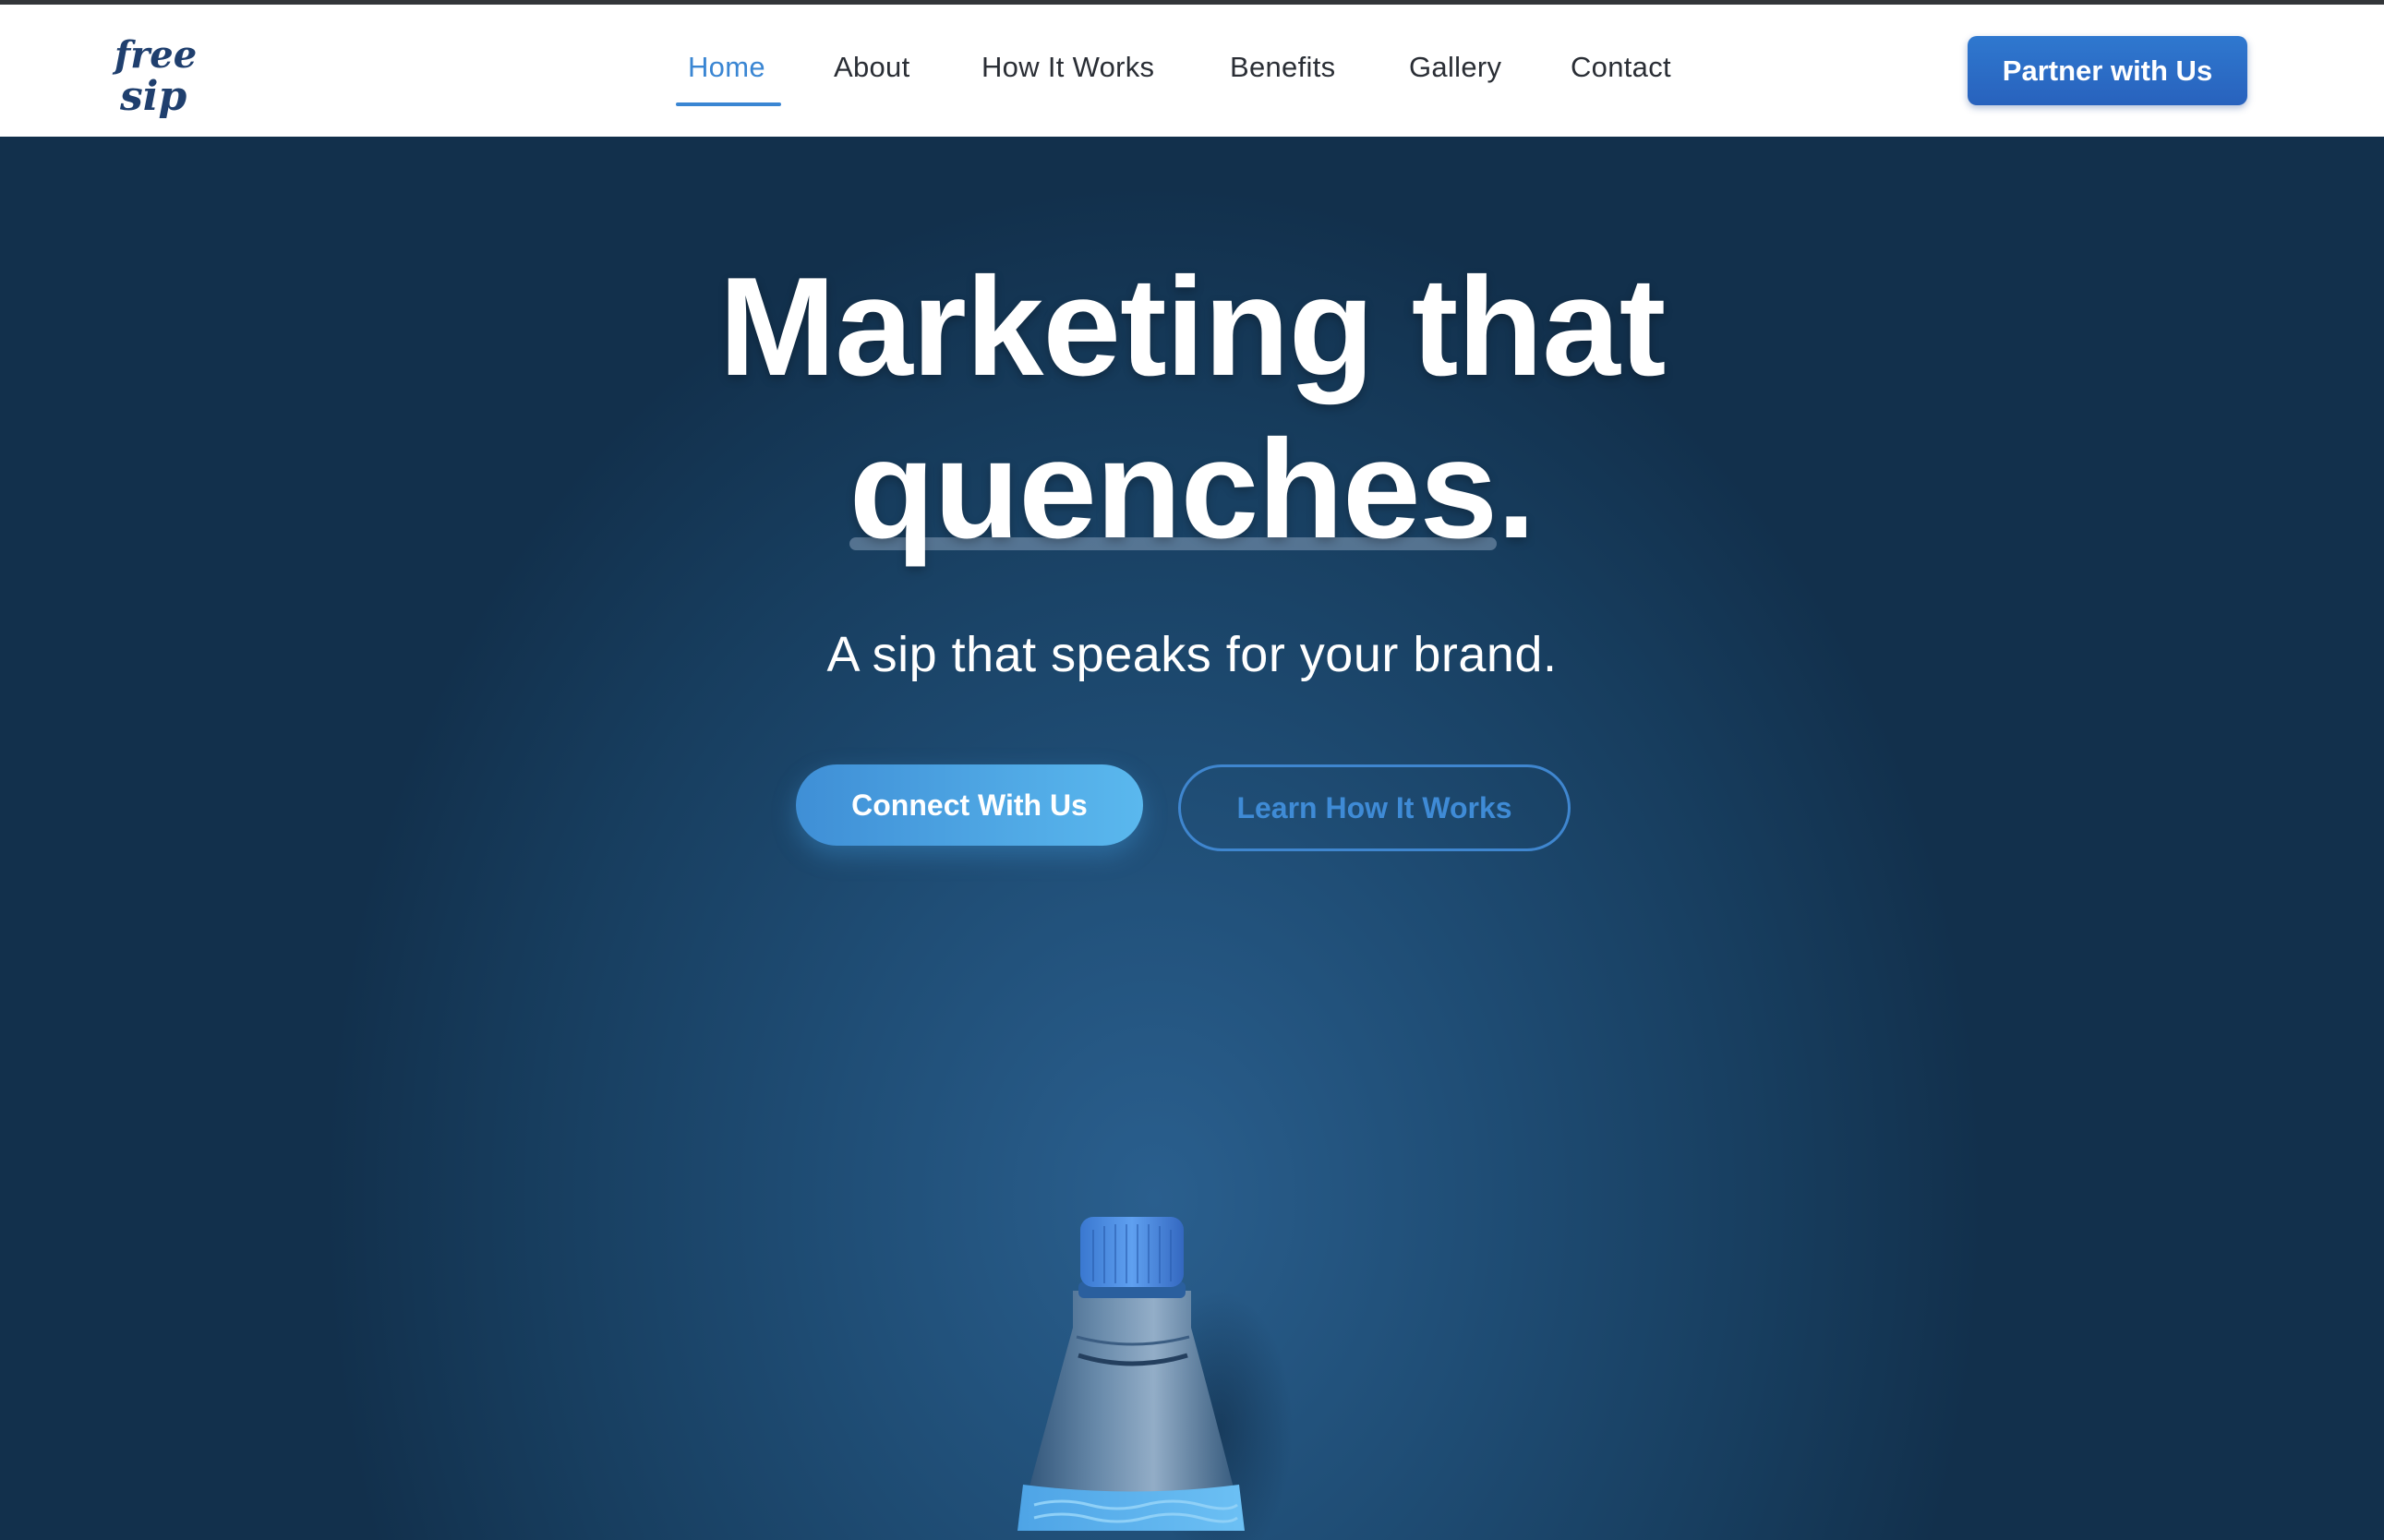  I want to click on hero-title-punct: ., so click(1516, 490).